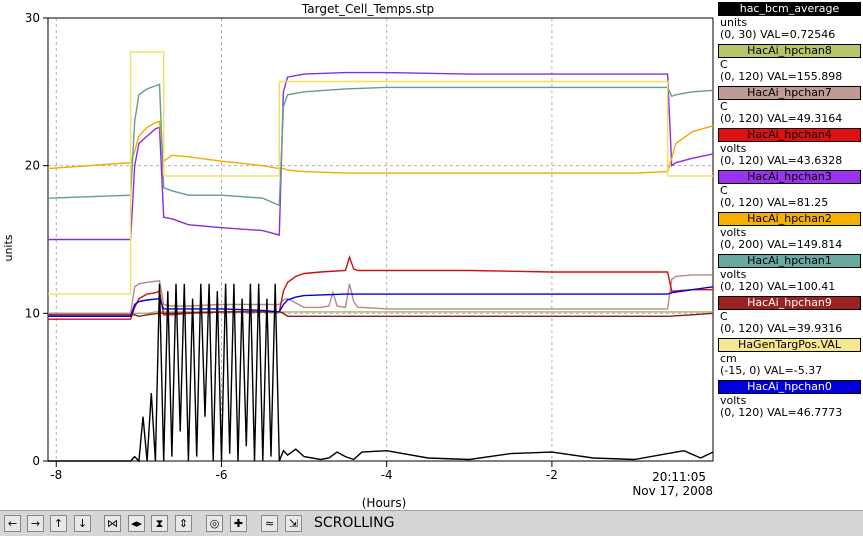  What do you see at coordinates (781, 412) in the screenshot?
I see `legend-range-value: (0, 120) VAL=46.7773` at bounding box center [781, 412].